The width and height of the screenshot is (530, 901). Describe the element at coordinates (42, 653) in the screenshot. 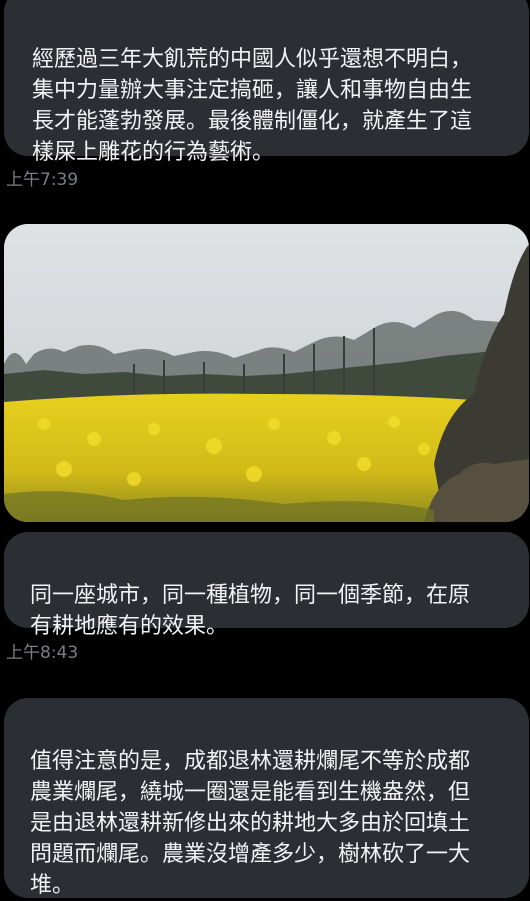

I see `message-timestamp: 上午8:43` at that location.